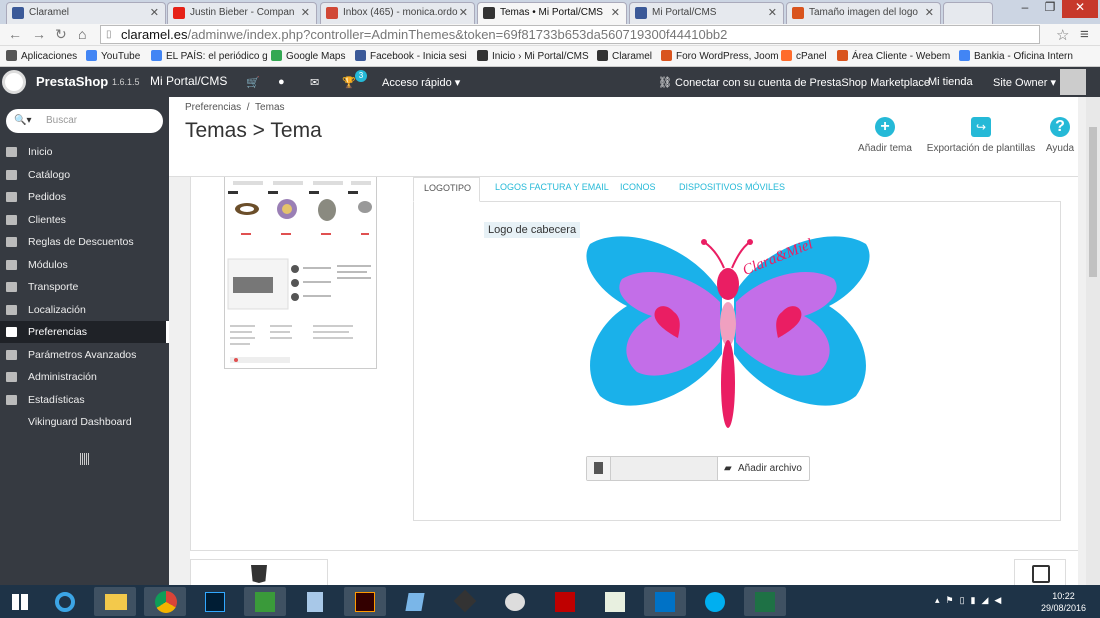 Image resolution: width=1100 pixels, height=618 pixels. I want to click on app-icon, so click(465, 601).